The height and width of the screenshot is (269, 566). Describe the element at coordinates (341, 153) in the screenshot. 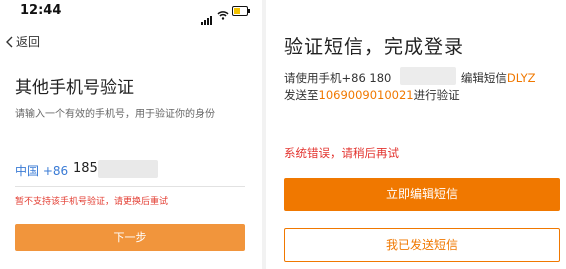

I see `error-message: 系统错误，请稍后再试` at that location.